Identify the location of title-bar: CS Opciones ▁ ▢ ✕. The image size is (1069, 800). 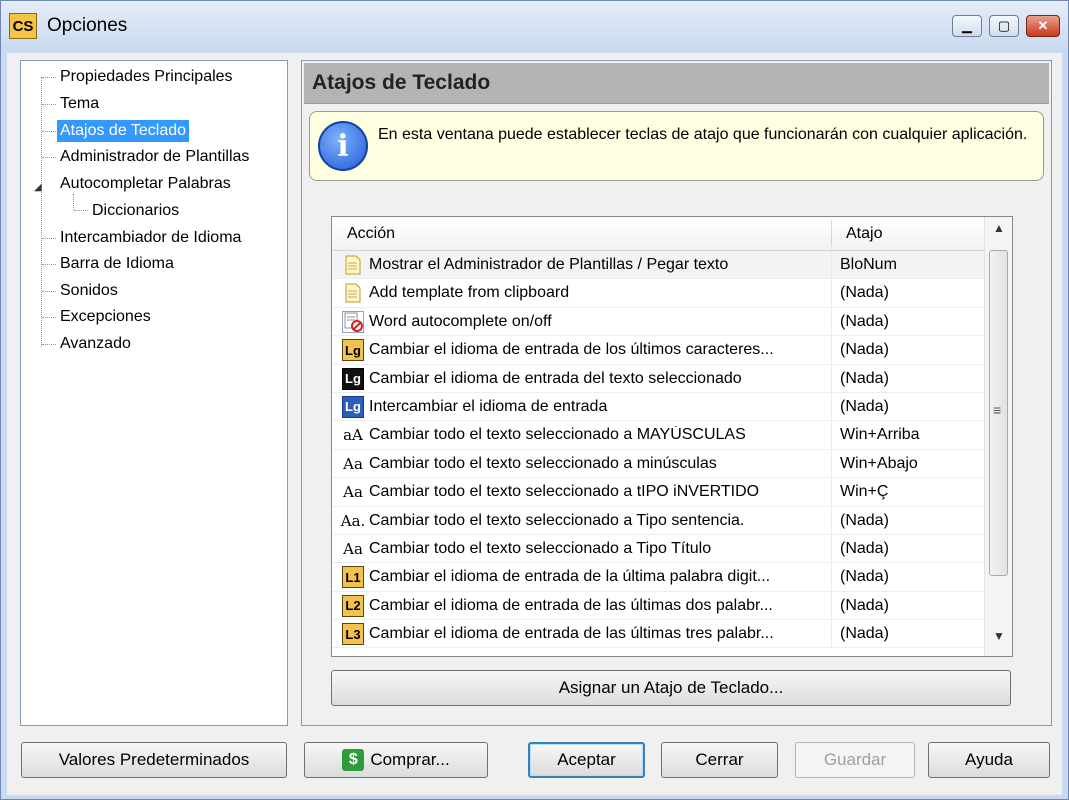
(534, 27).